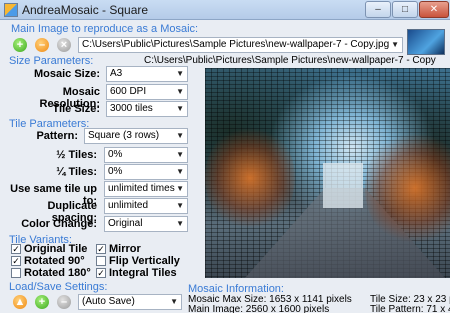 This screenshot has width=450, height=313. I want to click on same-tile-select: unlimited times ▼, so click(146, 189).